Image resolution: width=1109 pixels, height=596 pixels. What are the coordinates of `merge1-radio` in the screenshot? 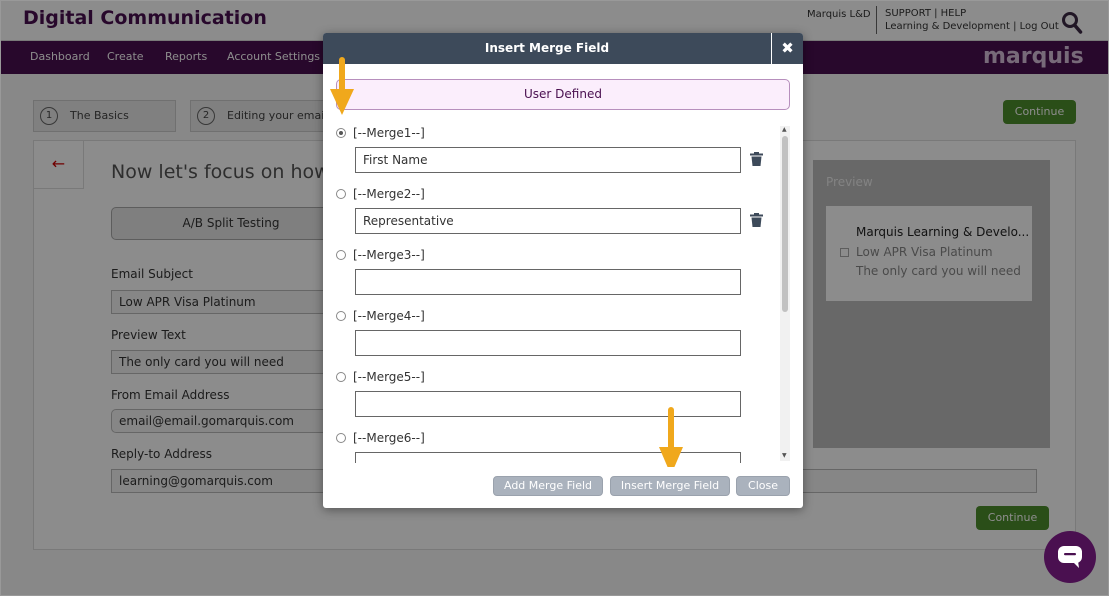 It's located at (341, 133).